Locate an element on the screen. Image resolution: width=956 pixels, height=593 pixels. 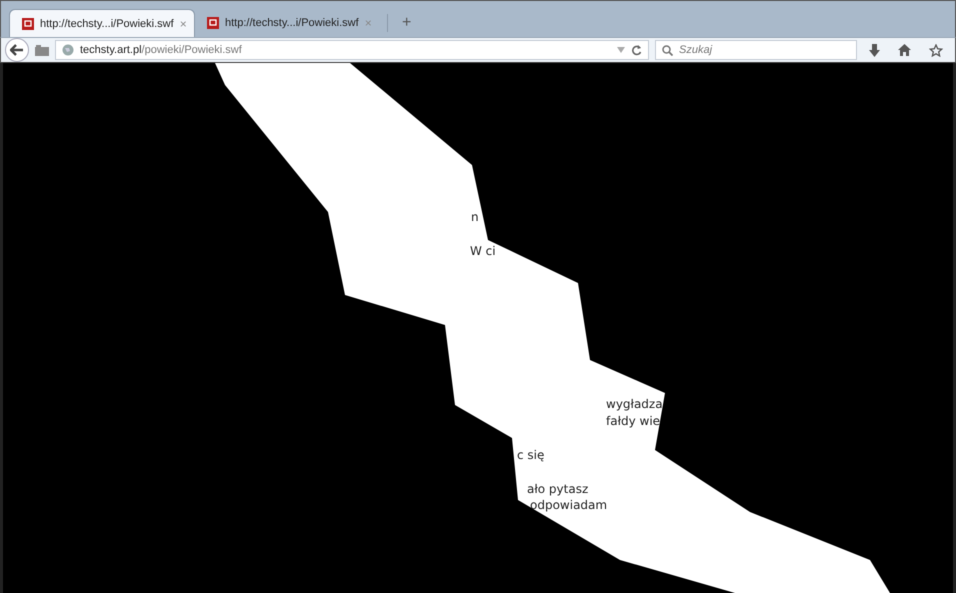
poem-text: wygładza is located at coordinates (634, 404).